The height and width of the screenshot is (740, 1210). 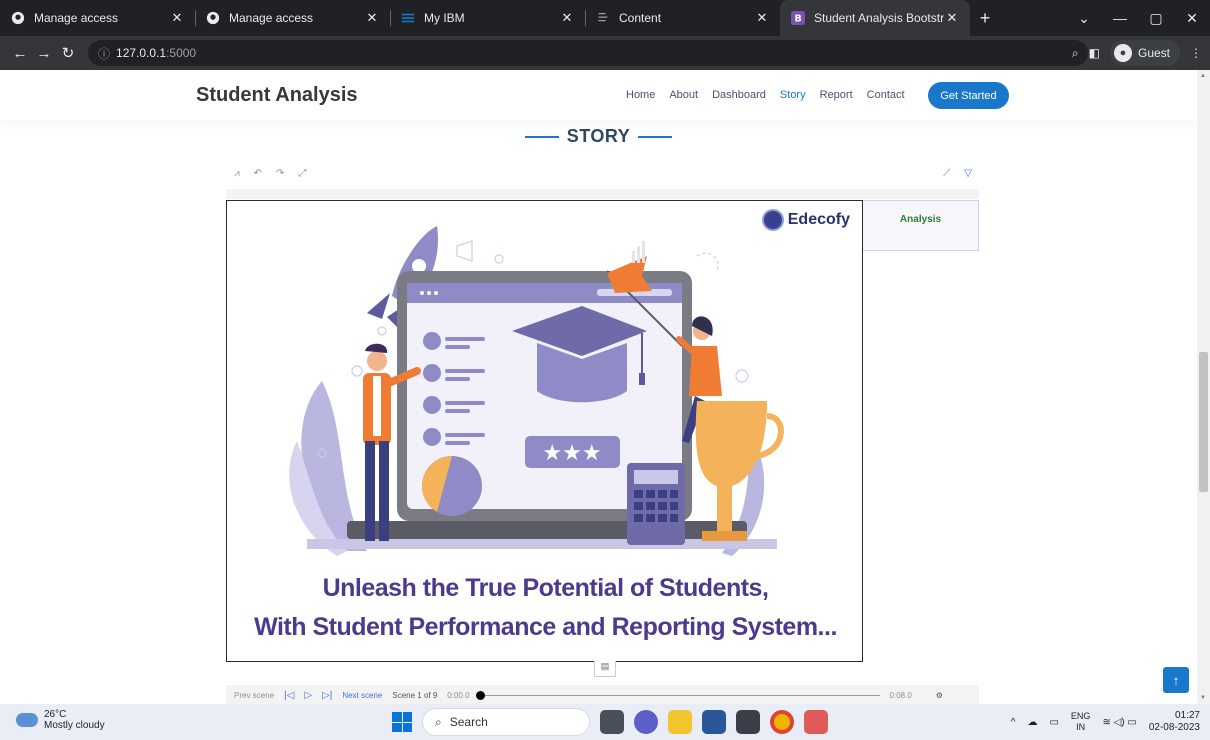 I want to click on story-point-caption: Analysis, so click(x=921, y=225).